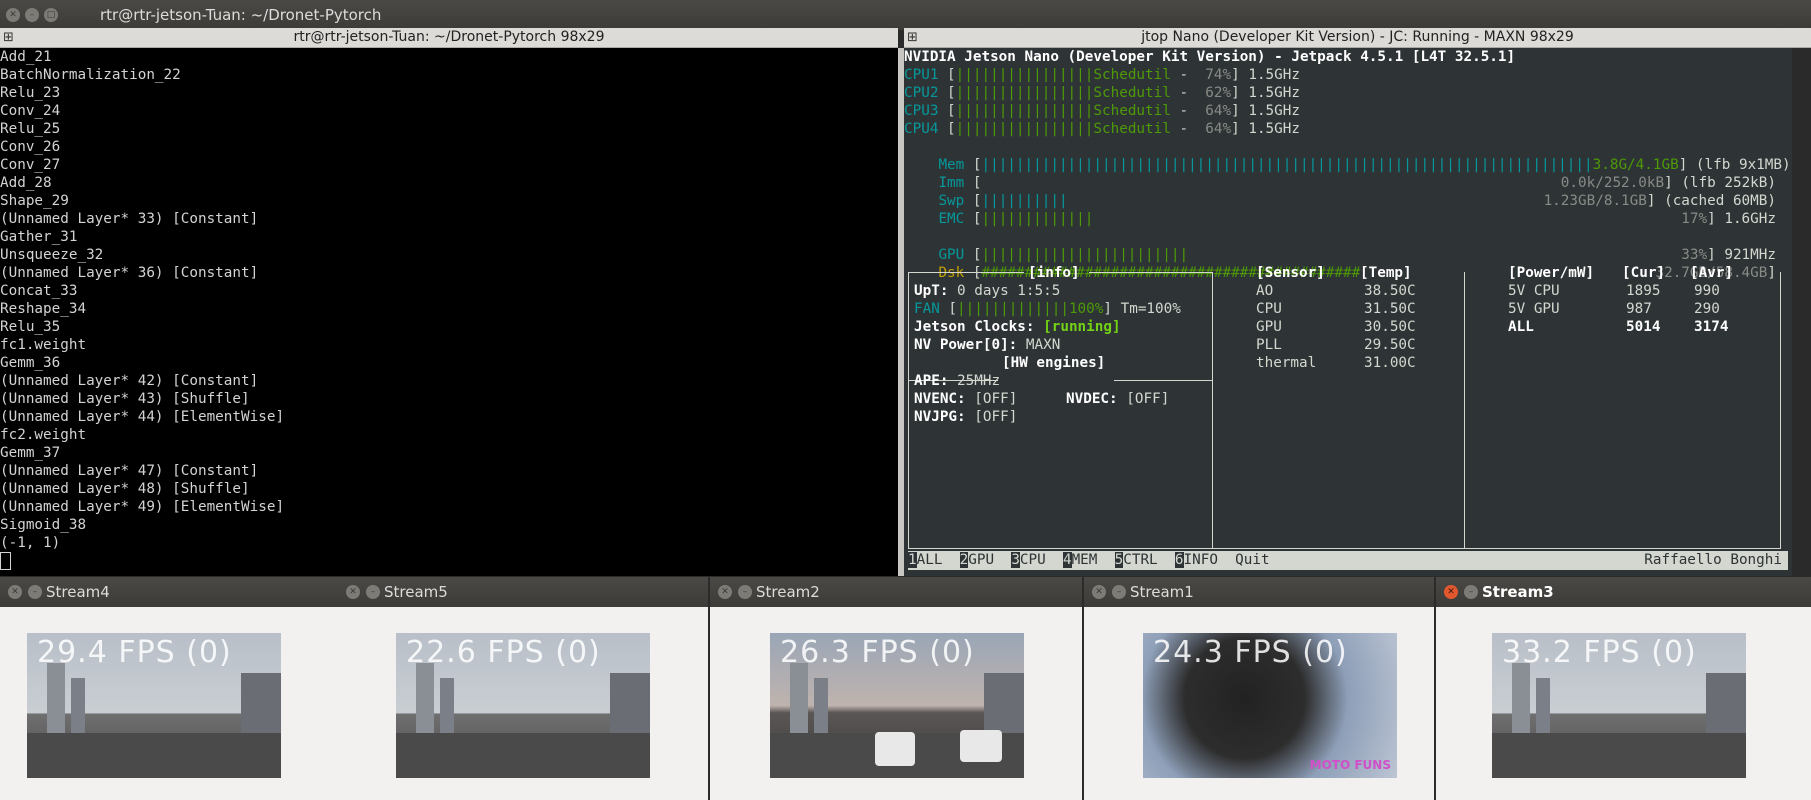 This screenshot has width=1811, height=800. Describe the element at coordinates (1390, 363) in the screenshot. I see `sensor-temp: 31.00C` at that location.